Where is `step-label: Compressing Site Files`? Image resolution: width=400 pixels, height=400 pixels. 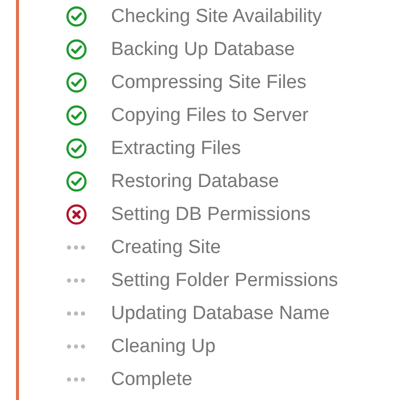 step-label: Compressing Site Files is located at coordinates (208, 83).